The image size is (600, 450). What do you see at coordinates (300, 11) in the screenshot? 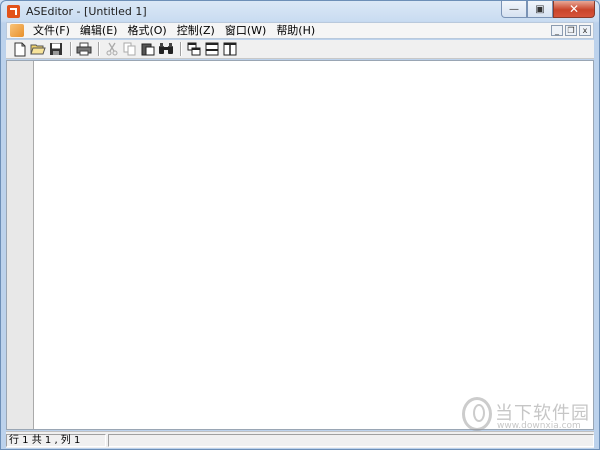
I see `title-bar: ASEditor - [Untitled 1] — ▣ ✕` at bounding box center [300, 11].